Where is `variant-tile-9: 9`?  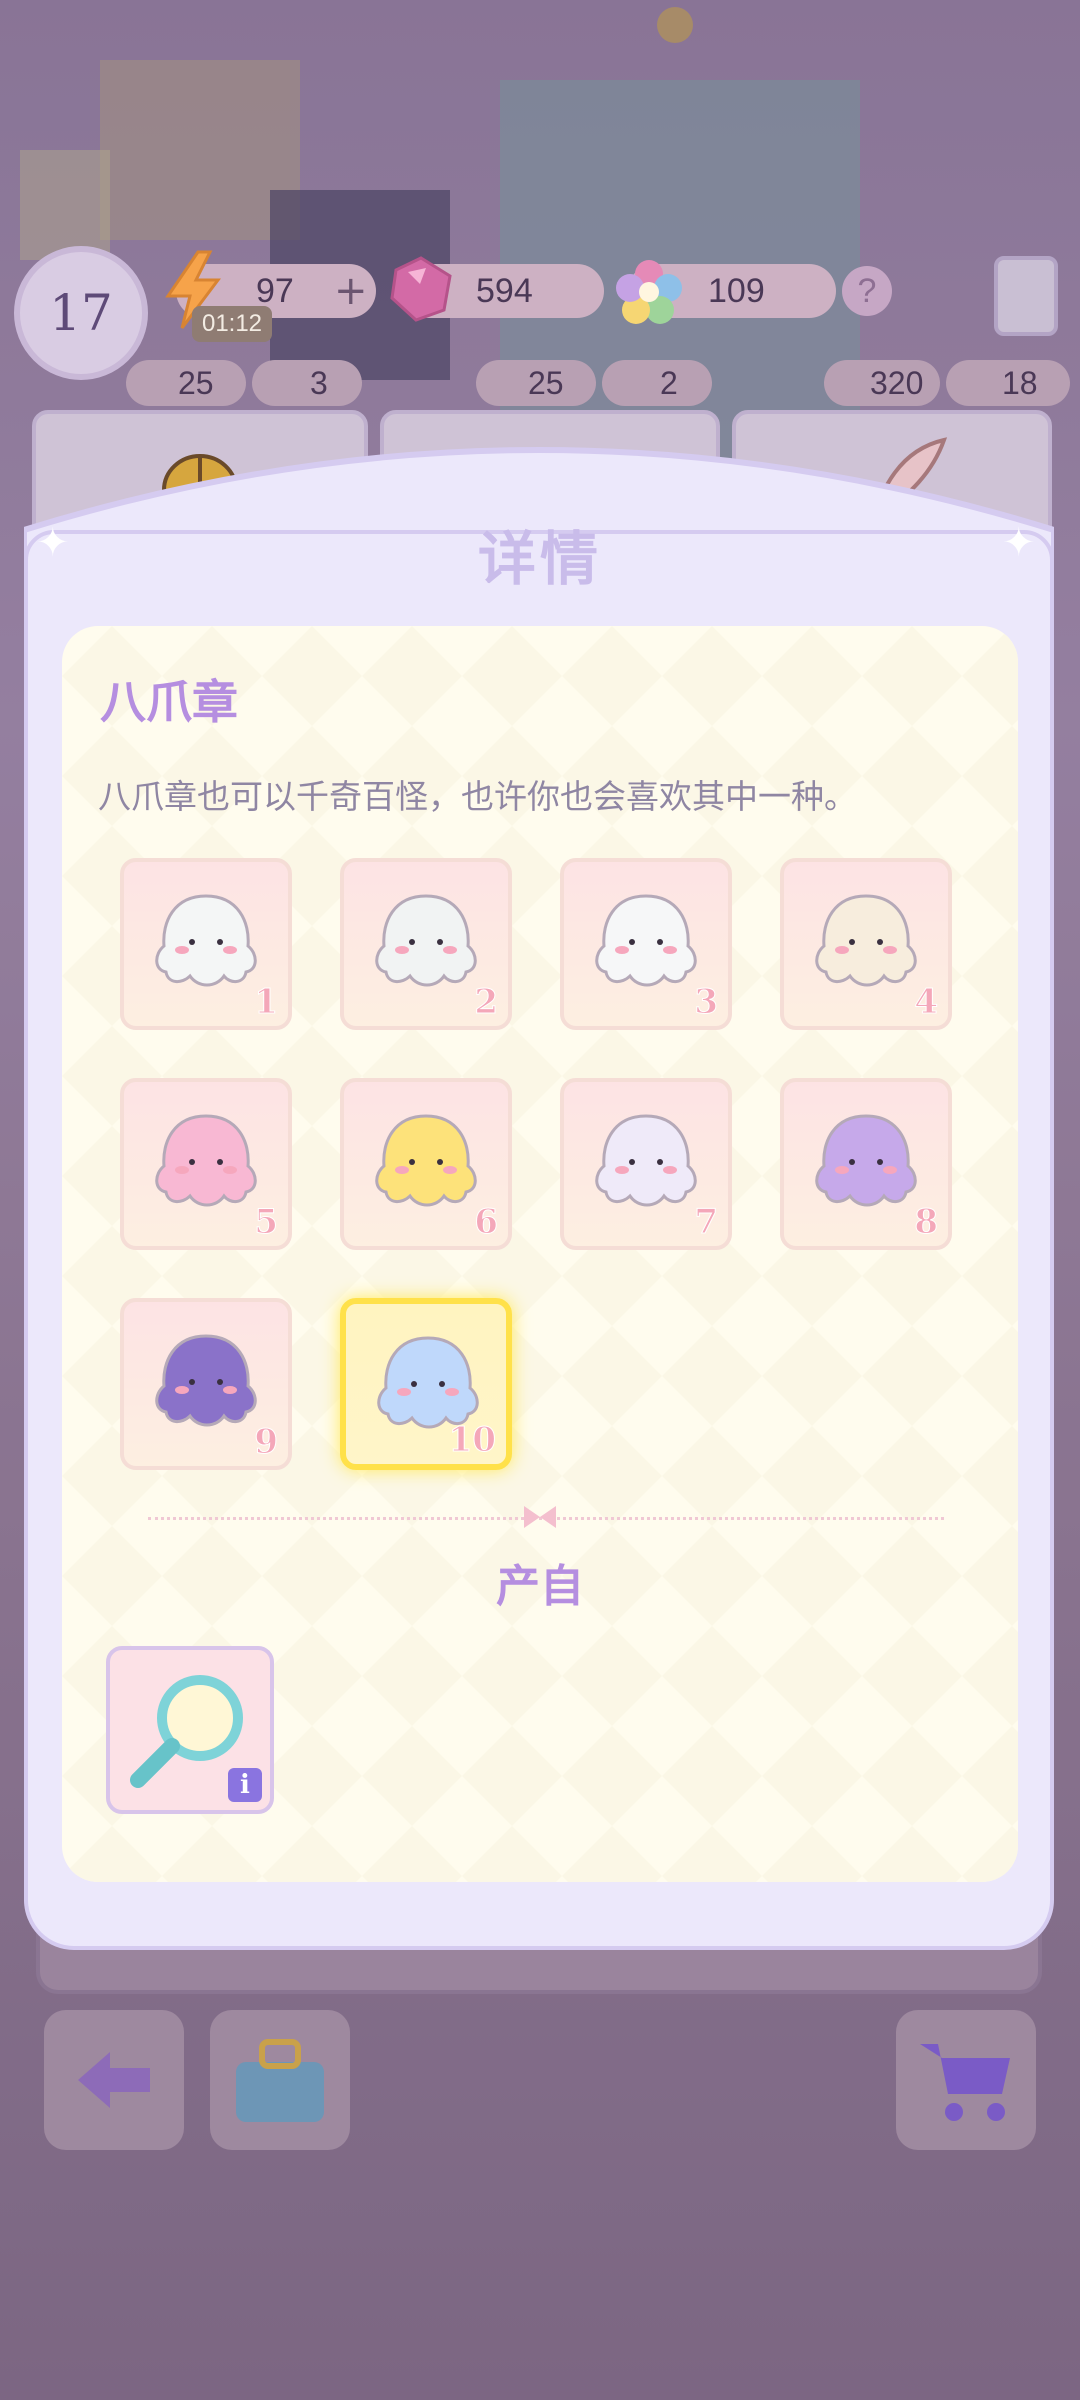 variant-tile-9: 9 is located at coordinates (206, 1384).